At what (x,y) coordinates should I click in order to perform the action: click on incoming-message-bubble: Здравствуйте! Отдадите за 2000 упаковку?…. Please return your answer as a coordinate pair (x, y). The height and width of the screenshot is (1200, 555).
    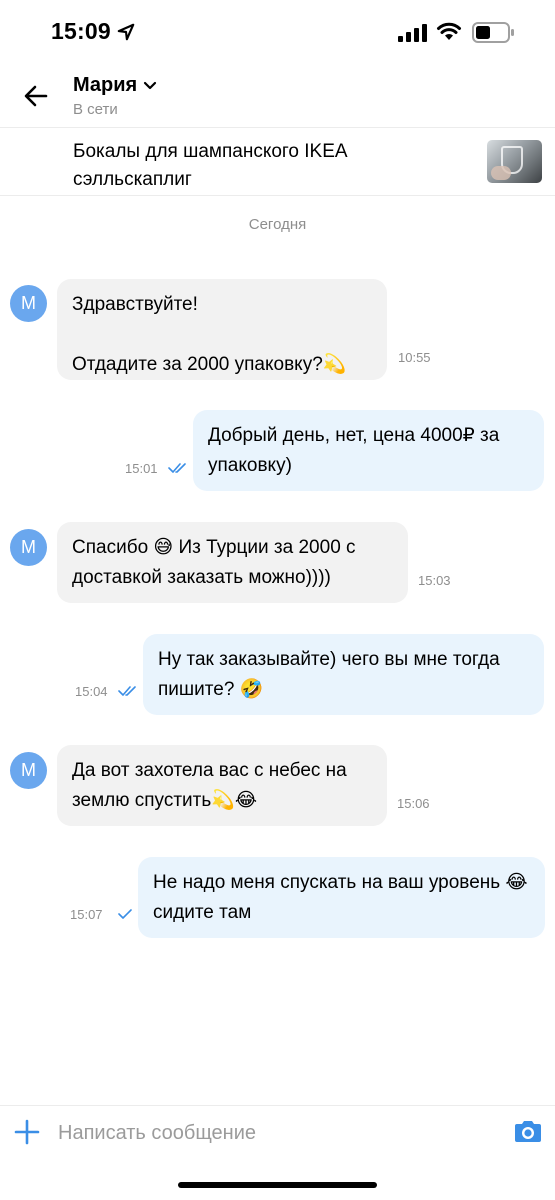
    Looking at the image, I should click on (222, 329).